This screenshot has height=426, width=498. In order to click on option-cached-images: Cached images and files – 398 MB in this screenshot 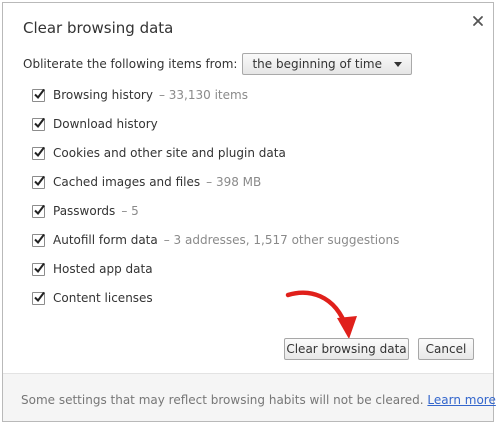, I will do `click(146, 182)`.